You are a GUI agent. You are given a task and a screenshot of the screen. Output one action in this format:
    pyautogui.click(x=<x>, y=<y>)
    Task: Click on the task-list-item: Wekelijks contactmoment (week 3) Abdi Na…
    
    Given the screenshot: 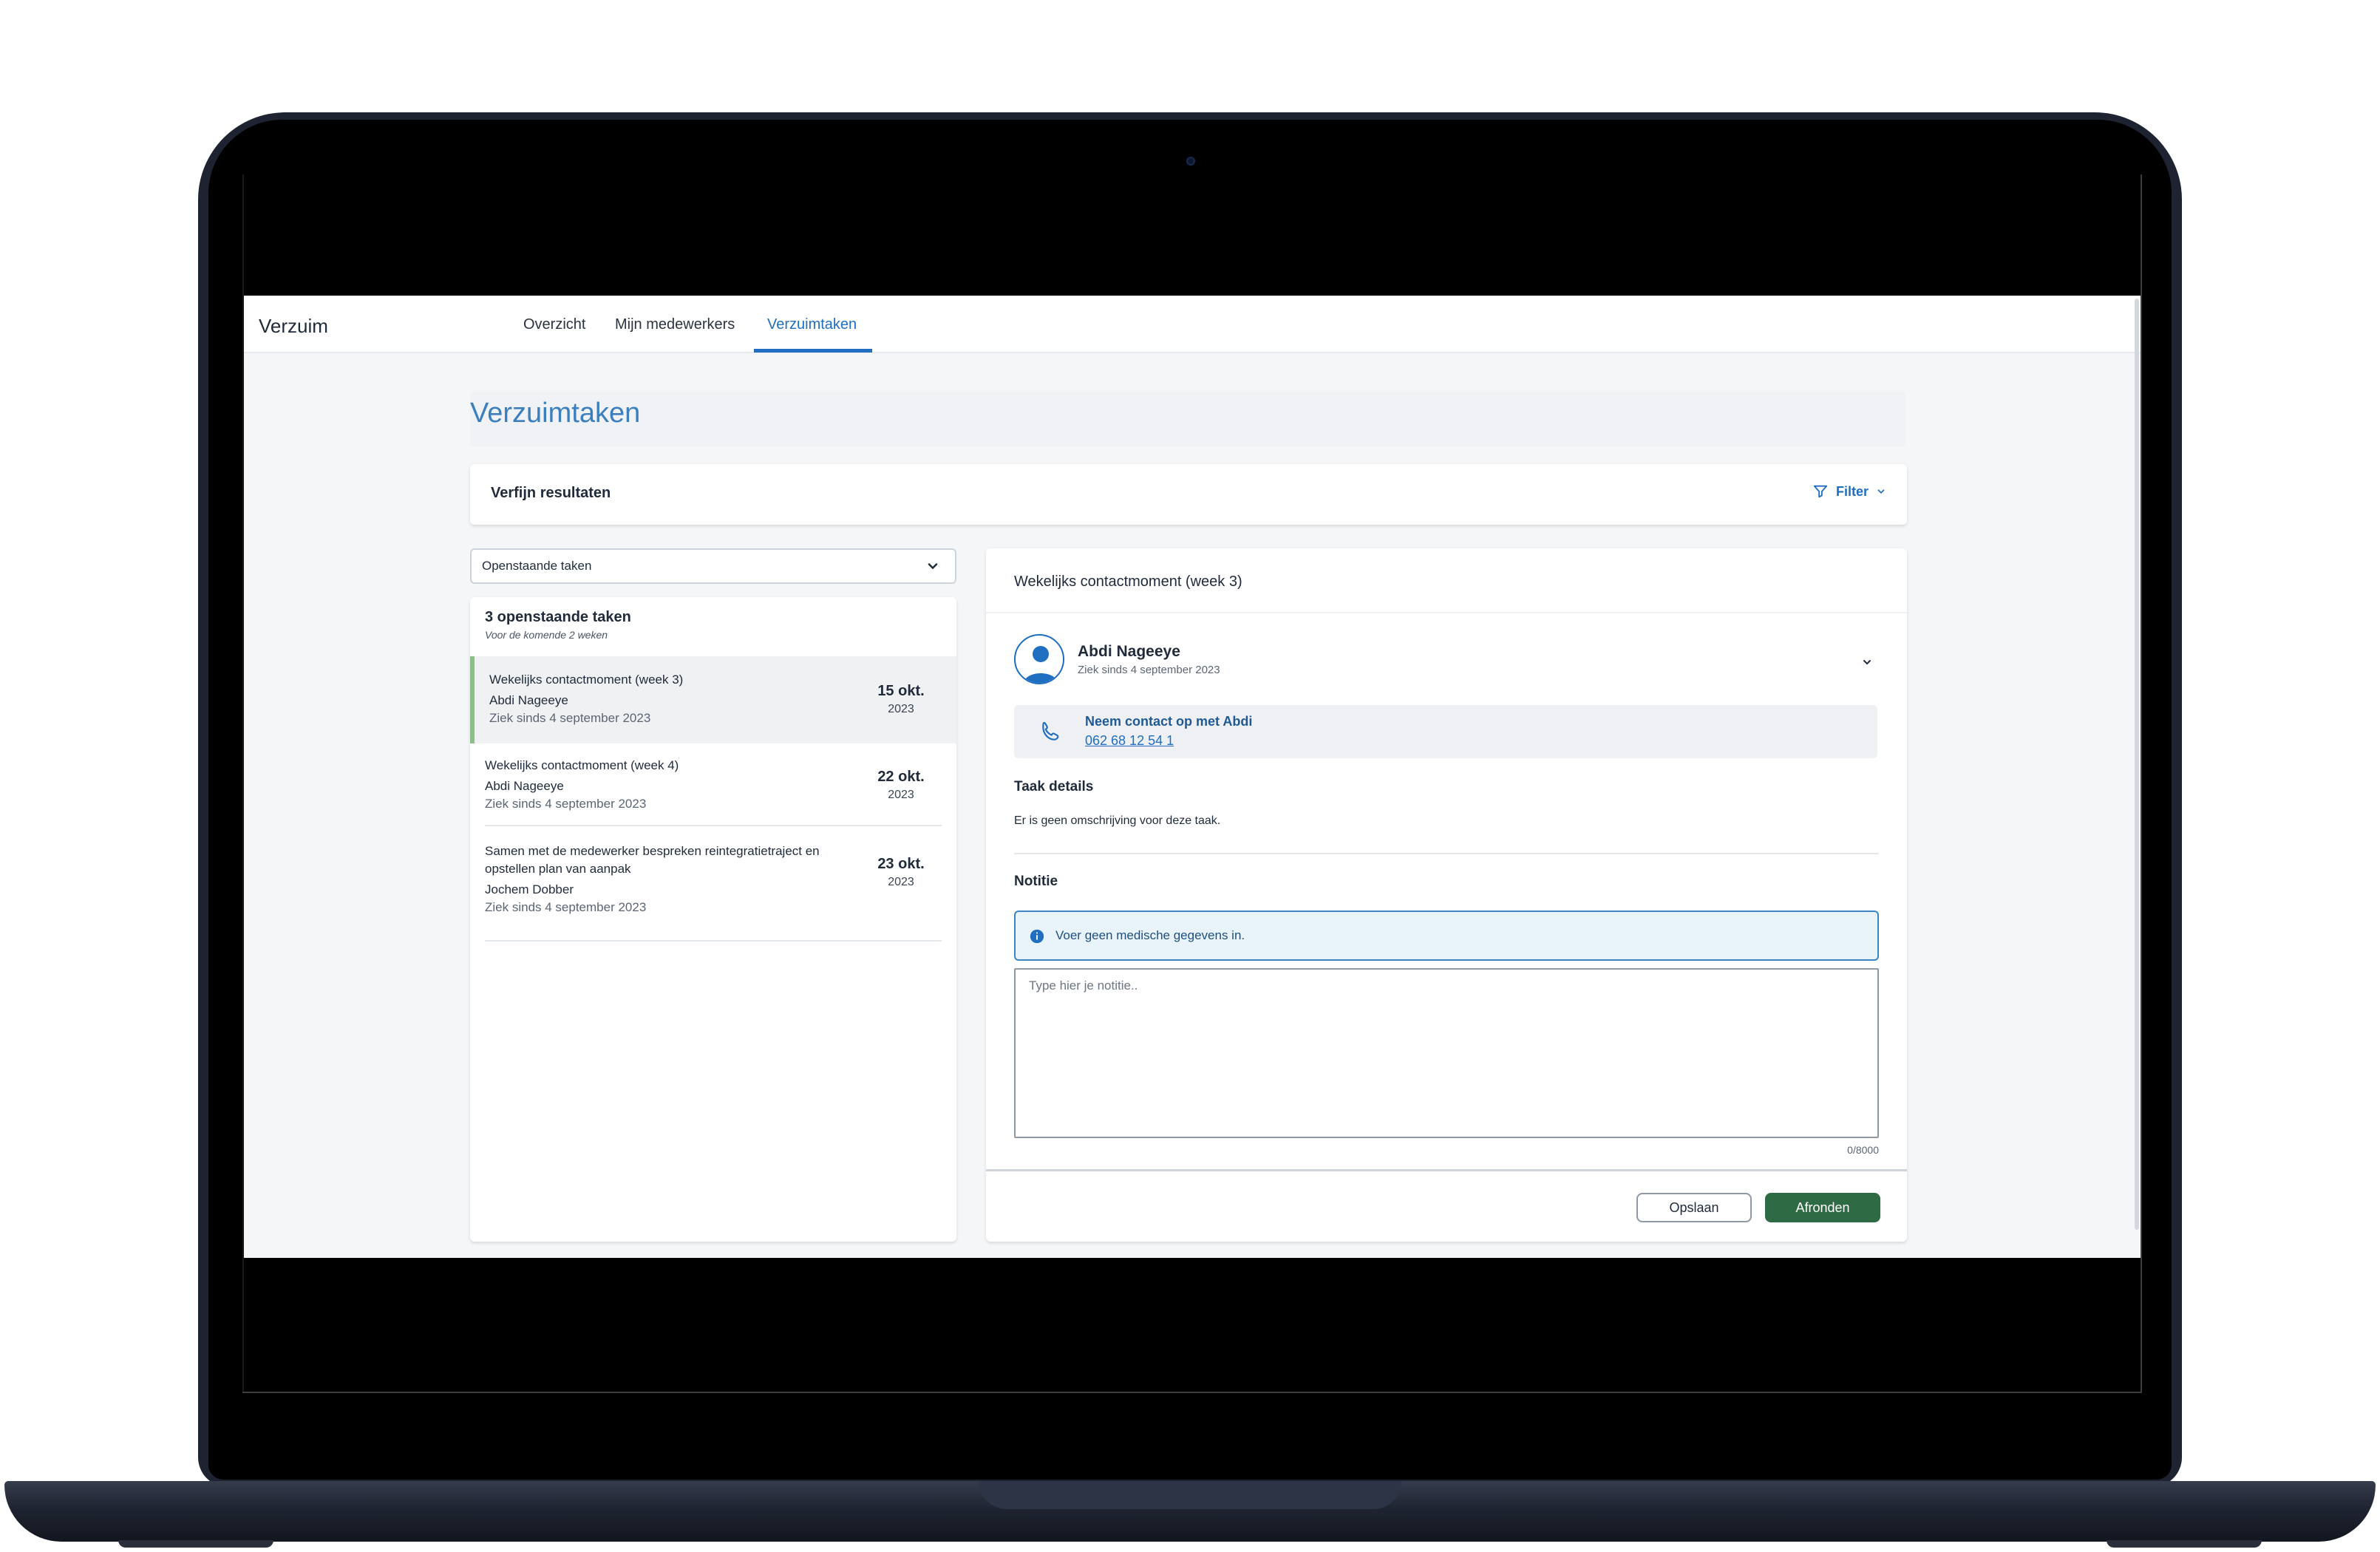 What is the action you would take?
    pyautogui.click(x=713, y=699)
    